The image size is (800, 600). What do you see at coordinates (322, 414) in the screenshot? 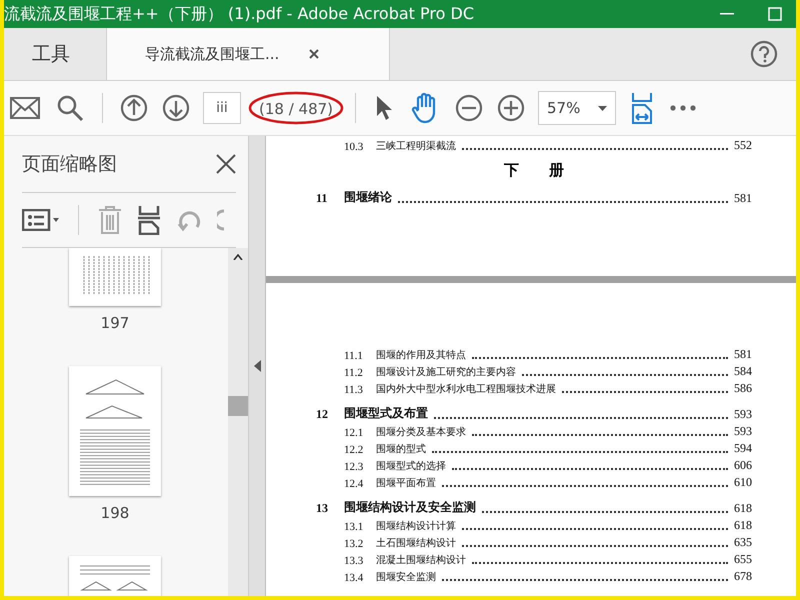
I see `chapter-number: 12` at bounding box center [322, 414].